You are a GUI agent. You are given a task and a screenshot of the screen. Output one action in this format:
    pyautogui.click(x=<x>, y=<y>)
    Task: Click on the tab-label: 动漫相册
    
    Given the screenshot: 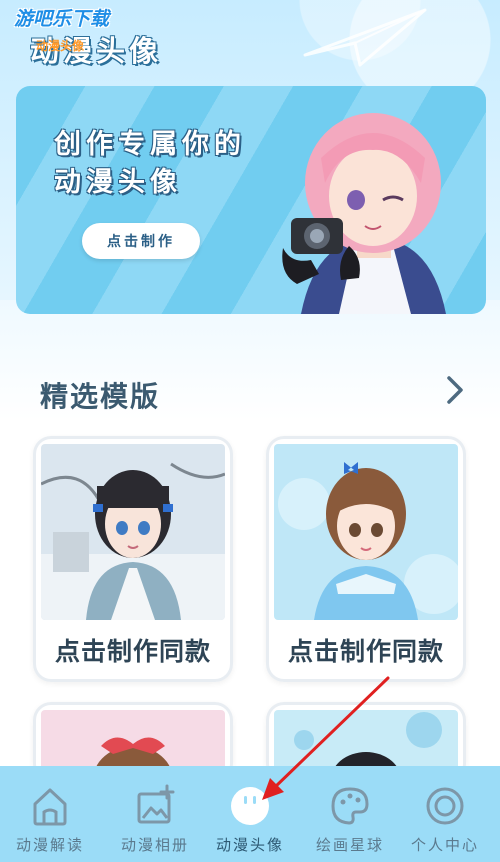 What is the action you would take?
    pyautogui.click(x=154, y=845)
    